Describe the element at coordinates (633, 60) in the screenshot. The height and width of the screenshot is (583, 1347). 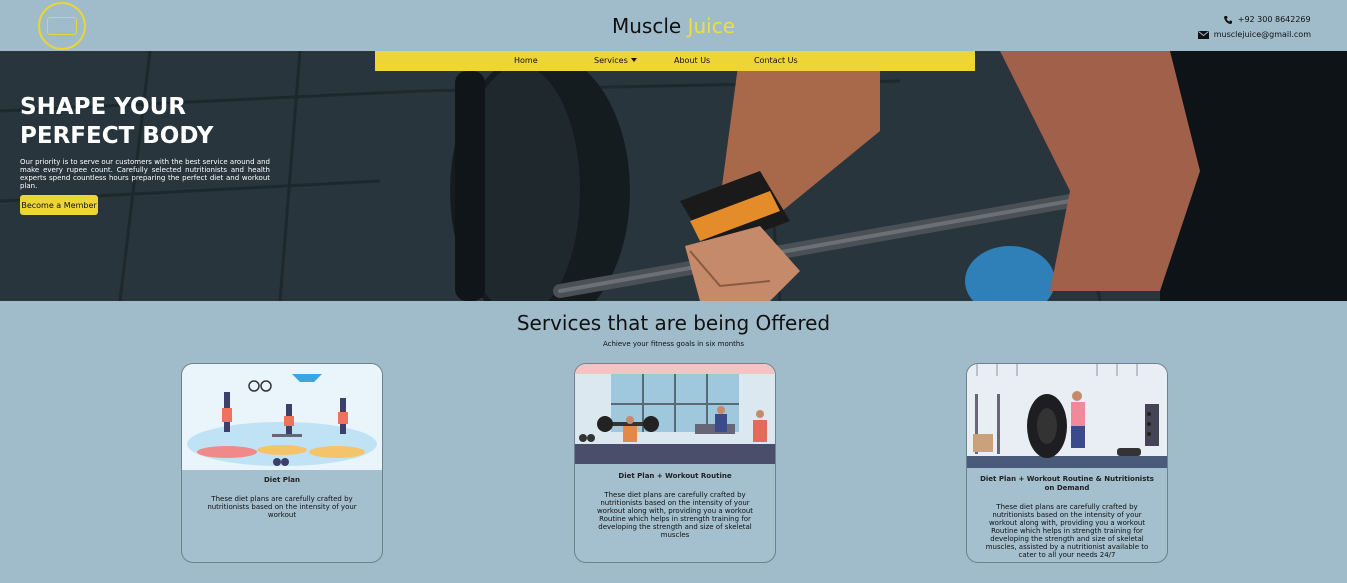
I see `caret-down-icon` at that location.